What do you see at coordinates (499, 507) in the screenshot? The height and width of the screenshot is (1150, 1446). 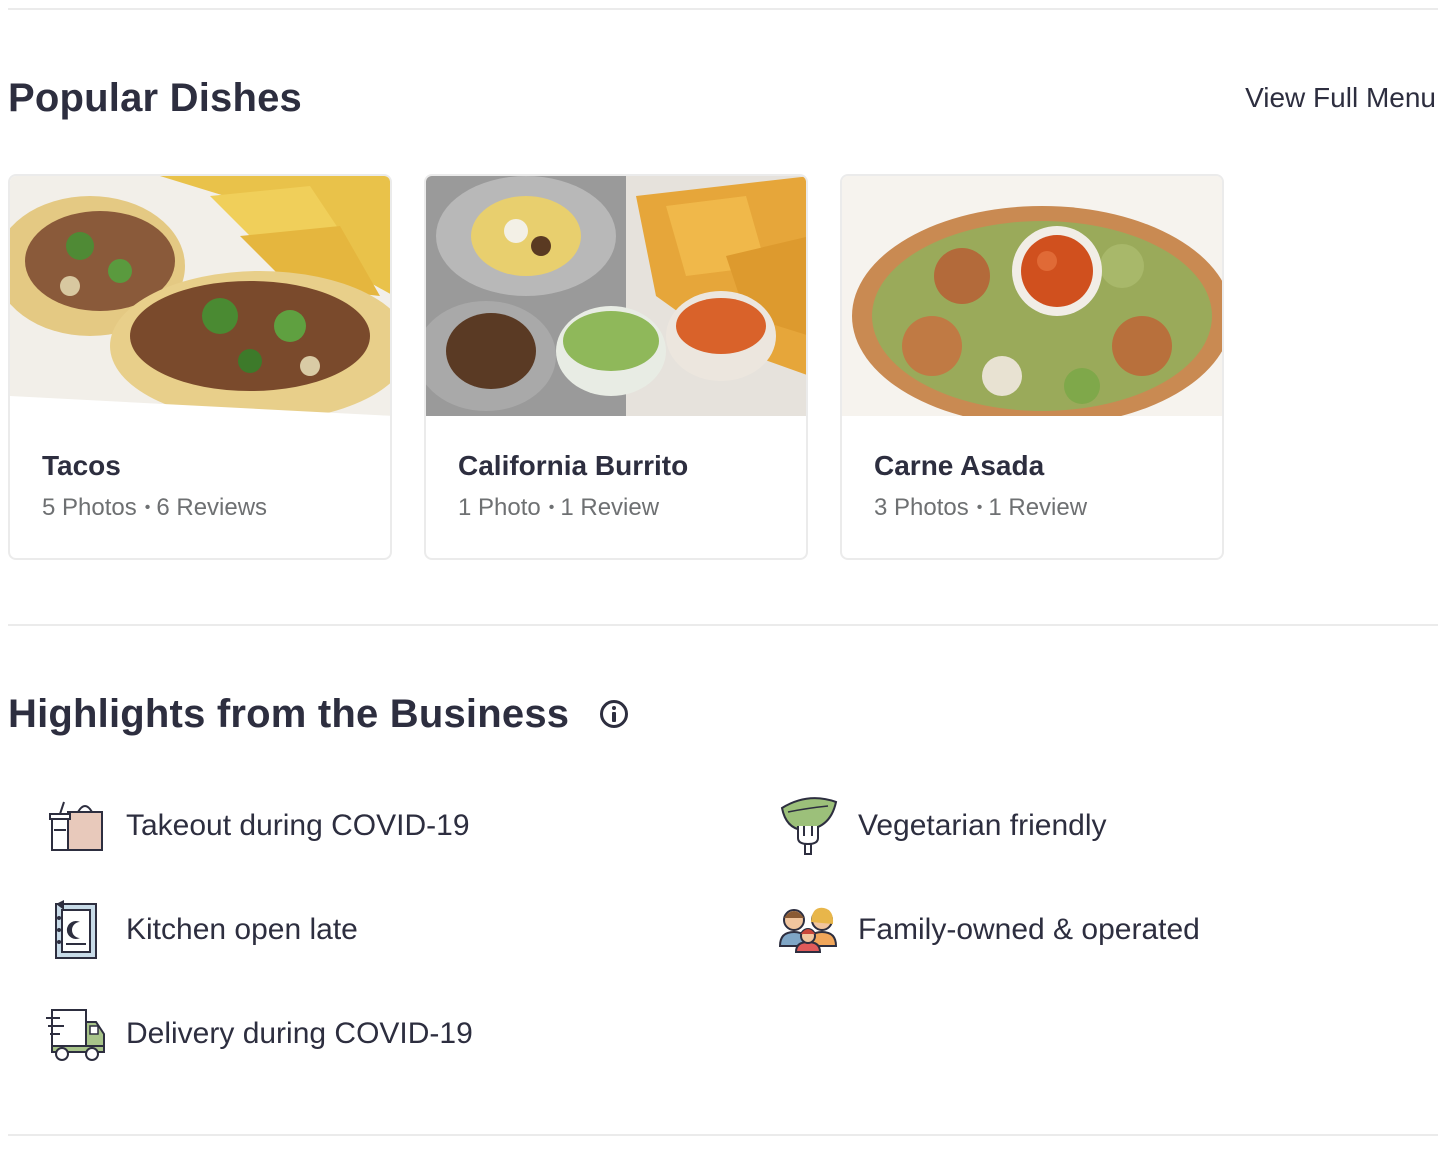 I see `photo-count: 1 Photo` at bounding box center [499, 507].